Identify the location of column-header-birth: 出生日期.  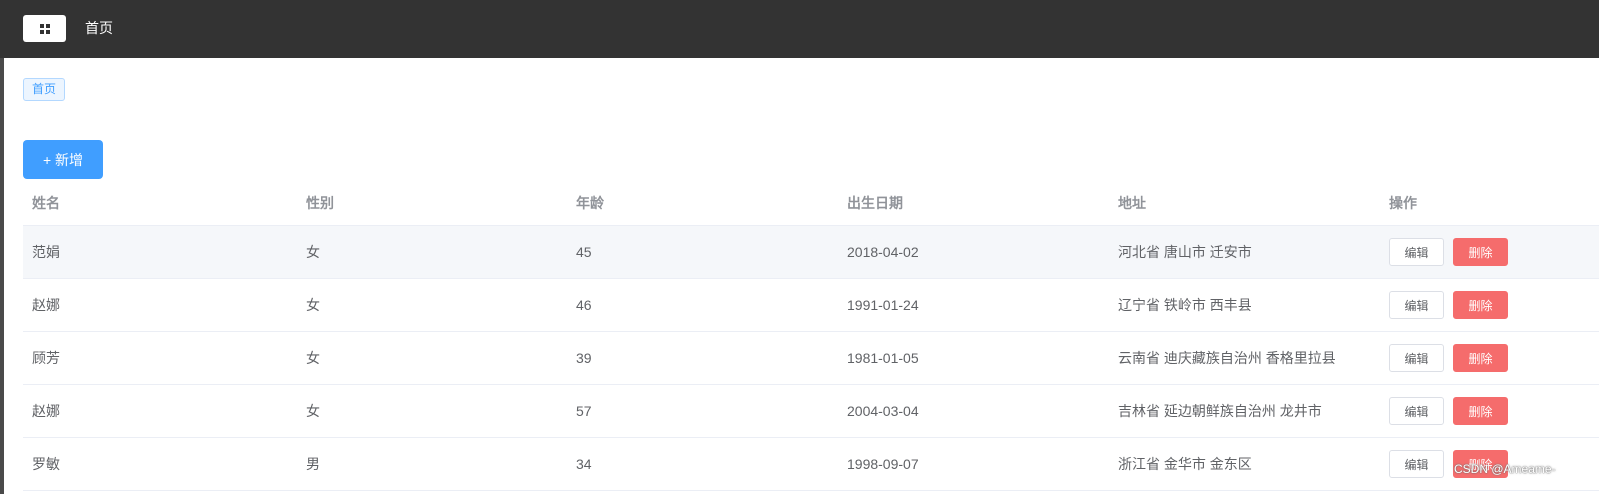
(875, 202).